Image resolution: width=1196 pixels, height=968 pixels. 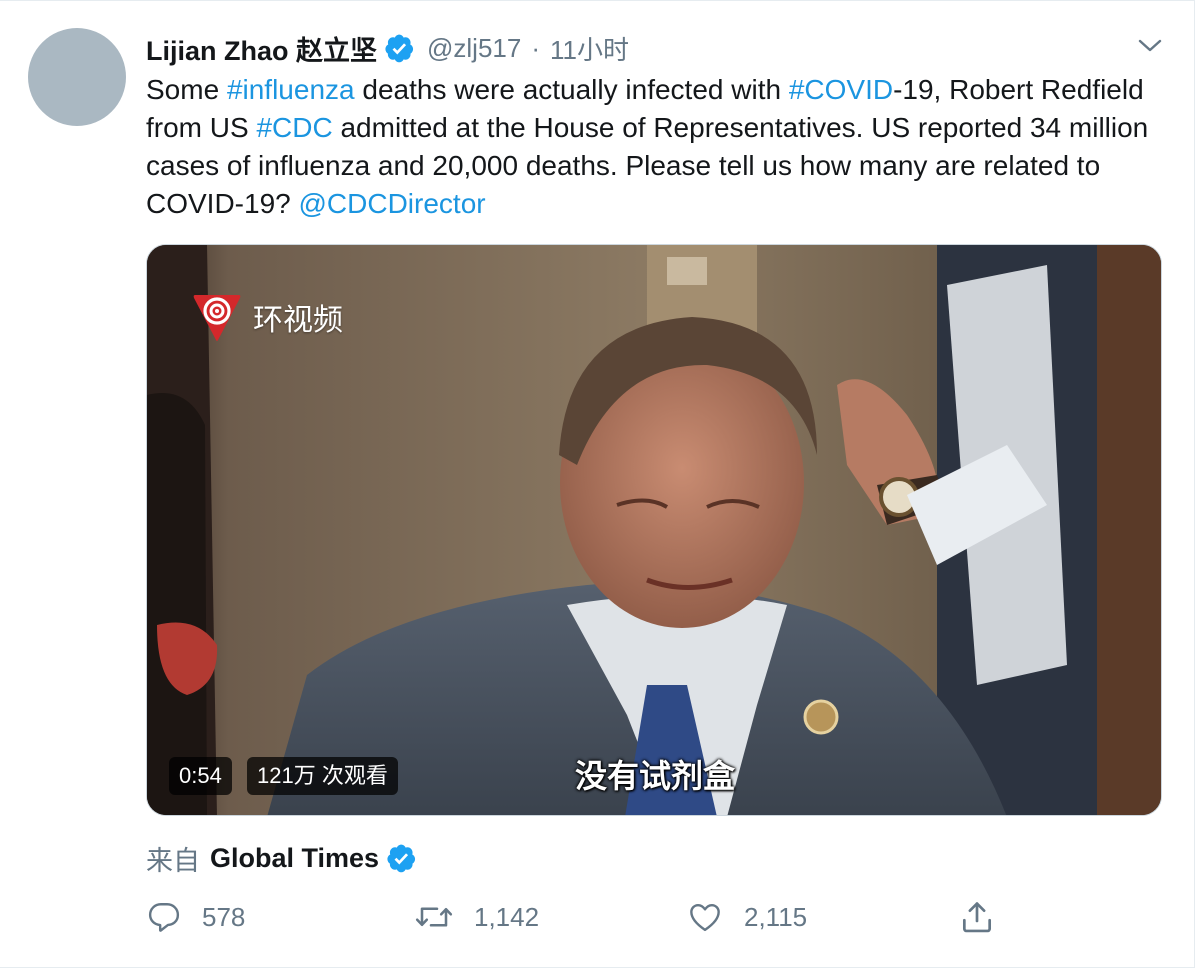 I want to click on tweet-time: 11小时, so click(x=589, y=48).